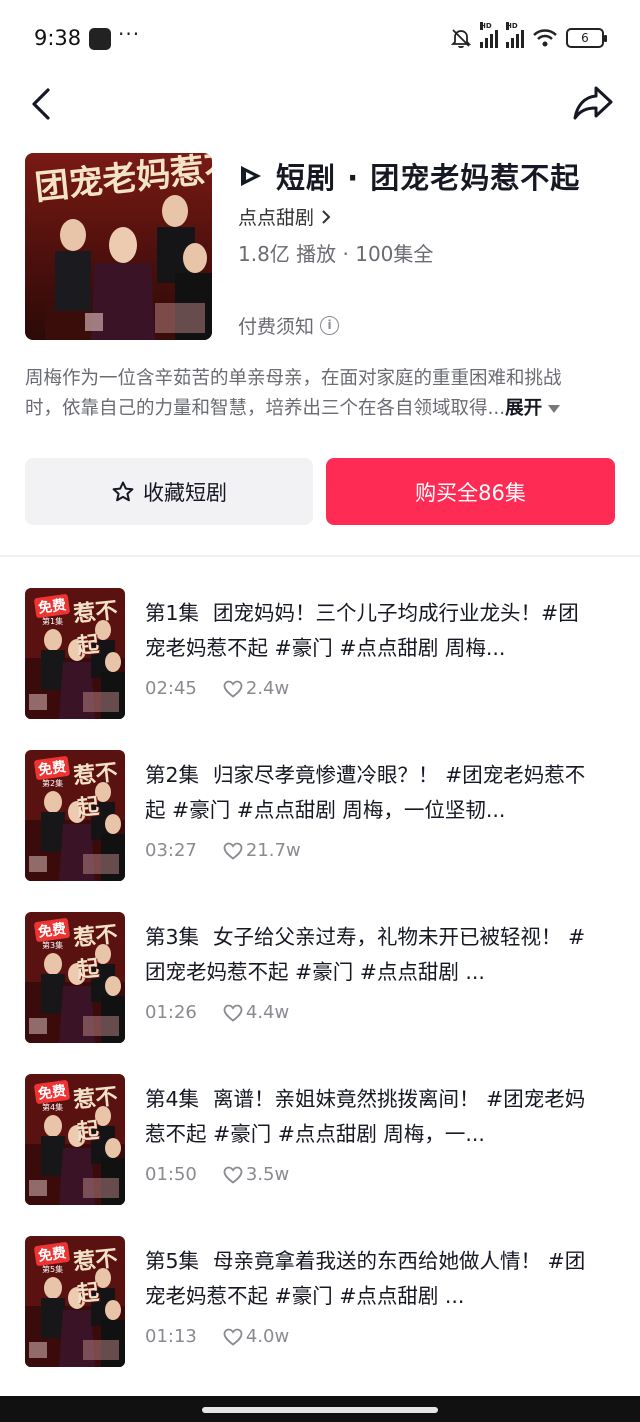  What do you see at coordinates (172, 1099) in the screenshot?
I see `episode-number: 第4集` at bounding box center [172, 1099].